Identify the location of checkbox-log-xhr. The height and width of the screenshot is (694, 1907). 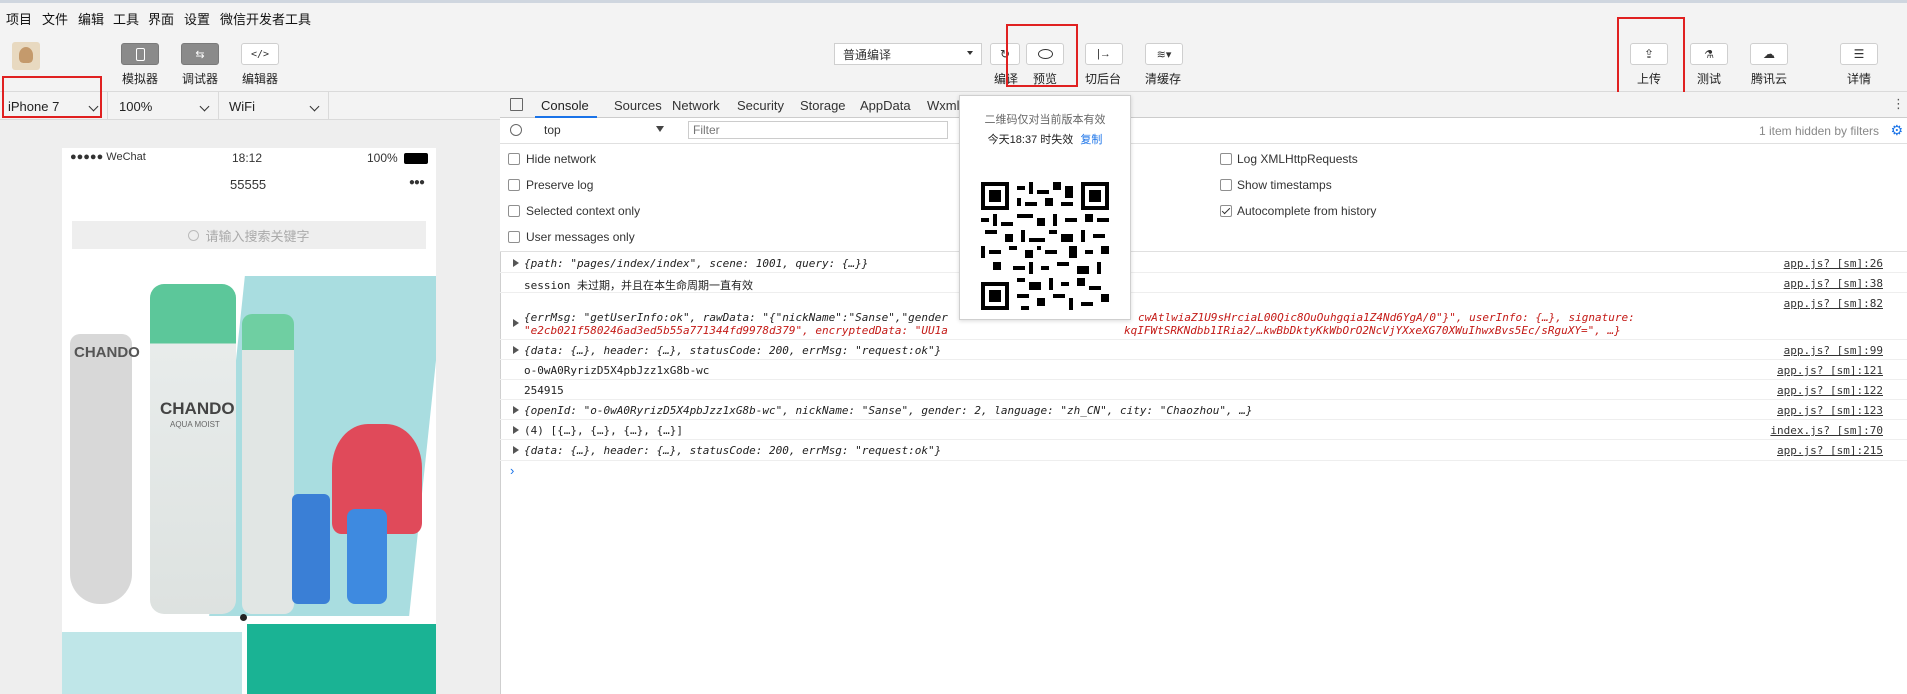
(1226, 159).